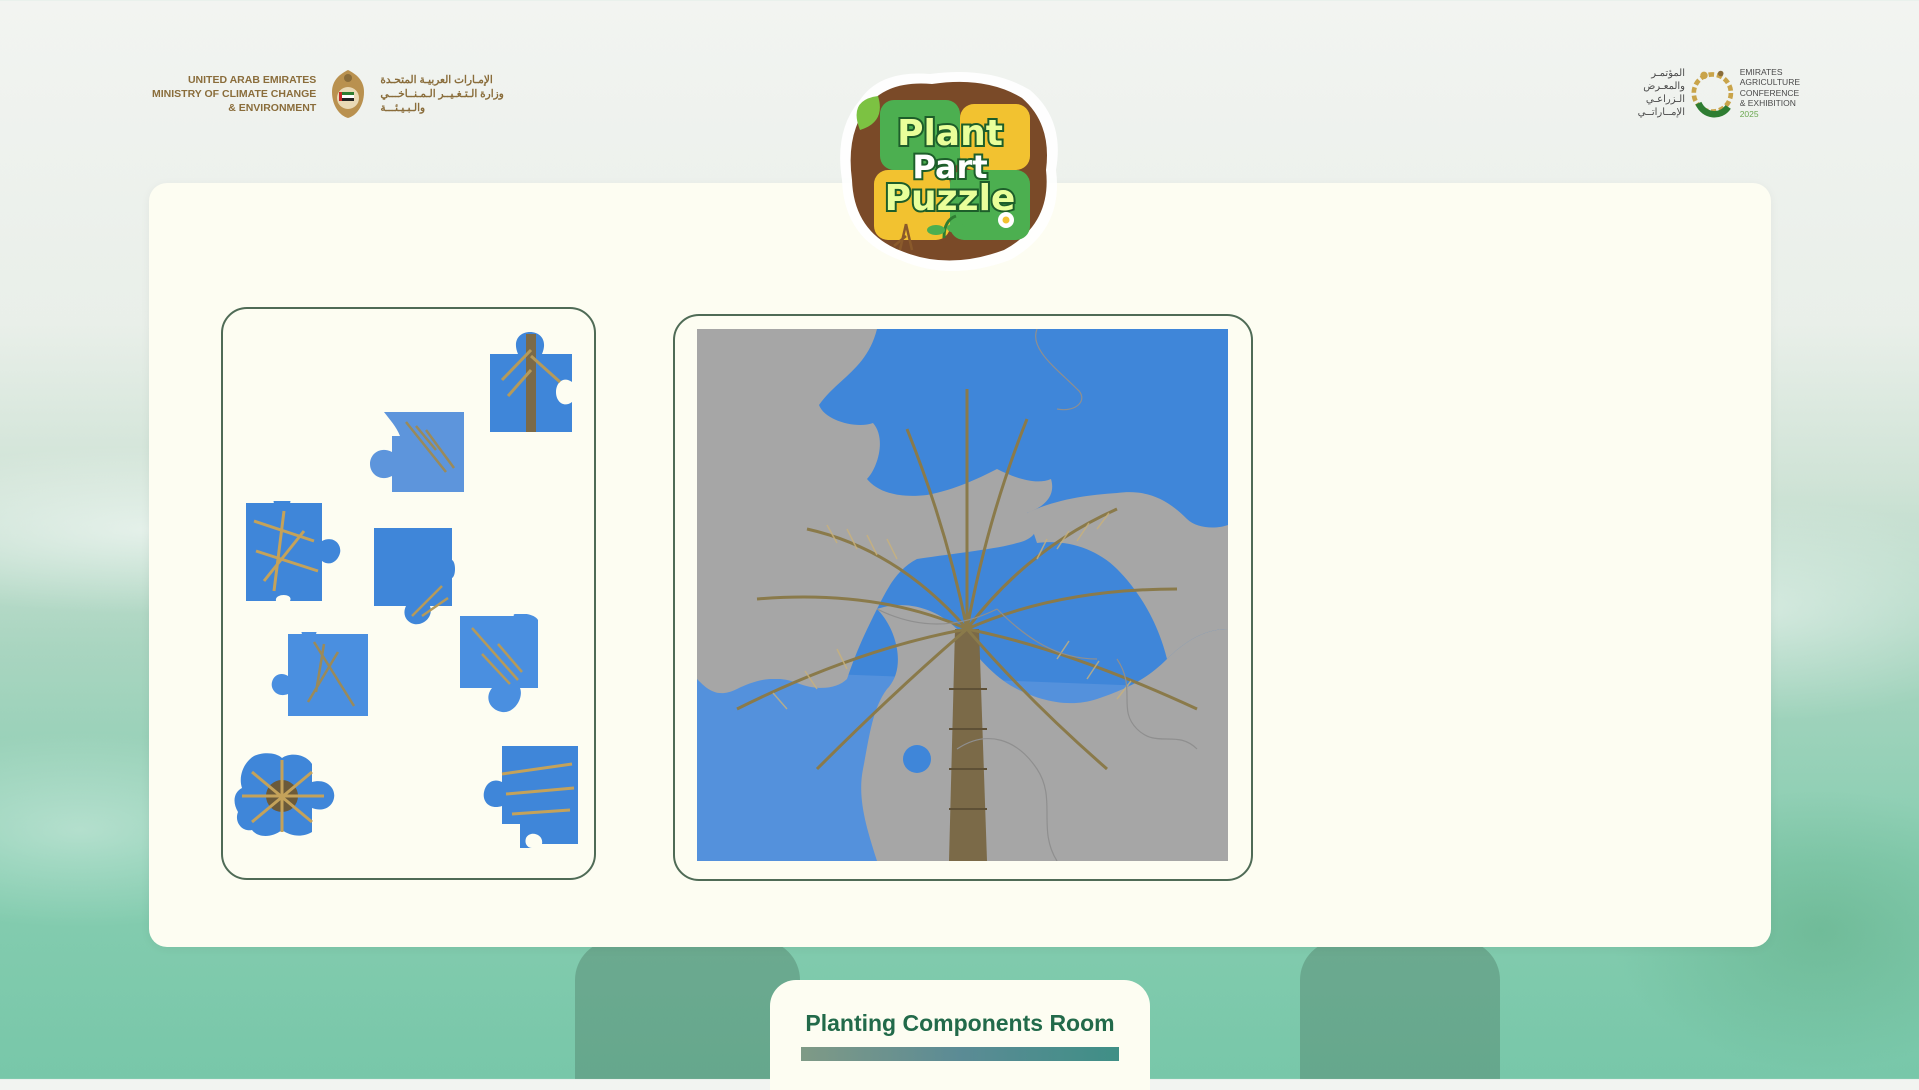 Image resolution: width=1919 pixels, height=1090 pixels. Describe the element at coordinates (950, 198) in the screenshot. I see `svg-text: Puzzle` at that location.